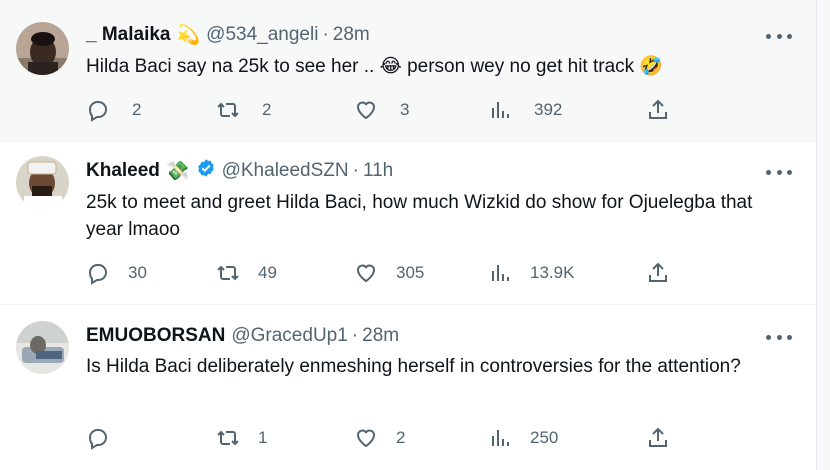  What do you see at coordinates (262, 35) in the screenshot?
I see `user-handle: @534_angeli` at bounding box center [262, 35].